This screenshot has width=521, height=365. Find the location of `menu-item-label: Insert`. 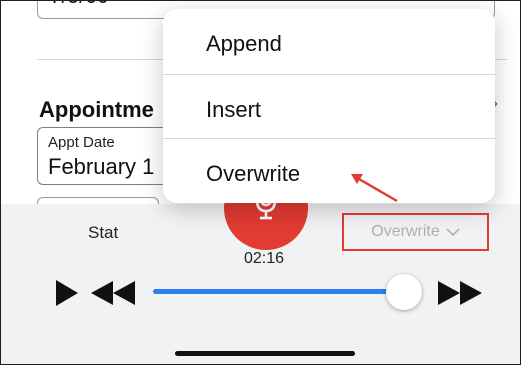

menu-item-label: Insert is located at coordinates (234, 109).